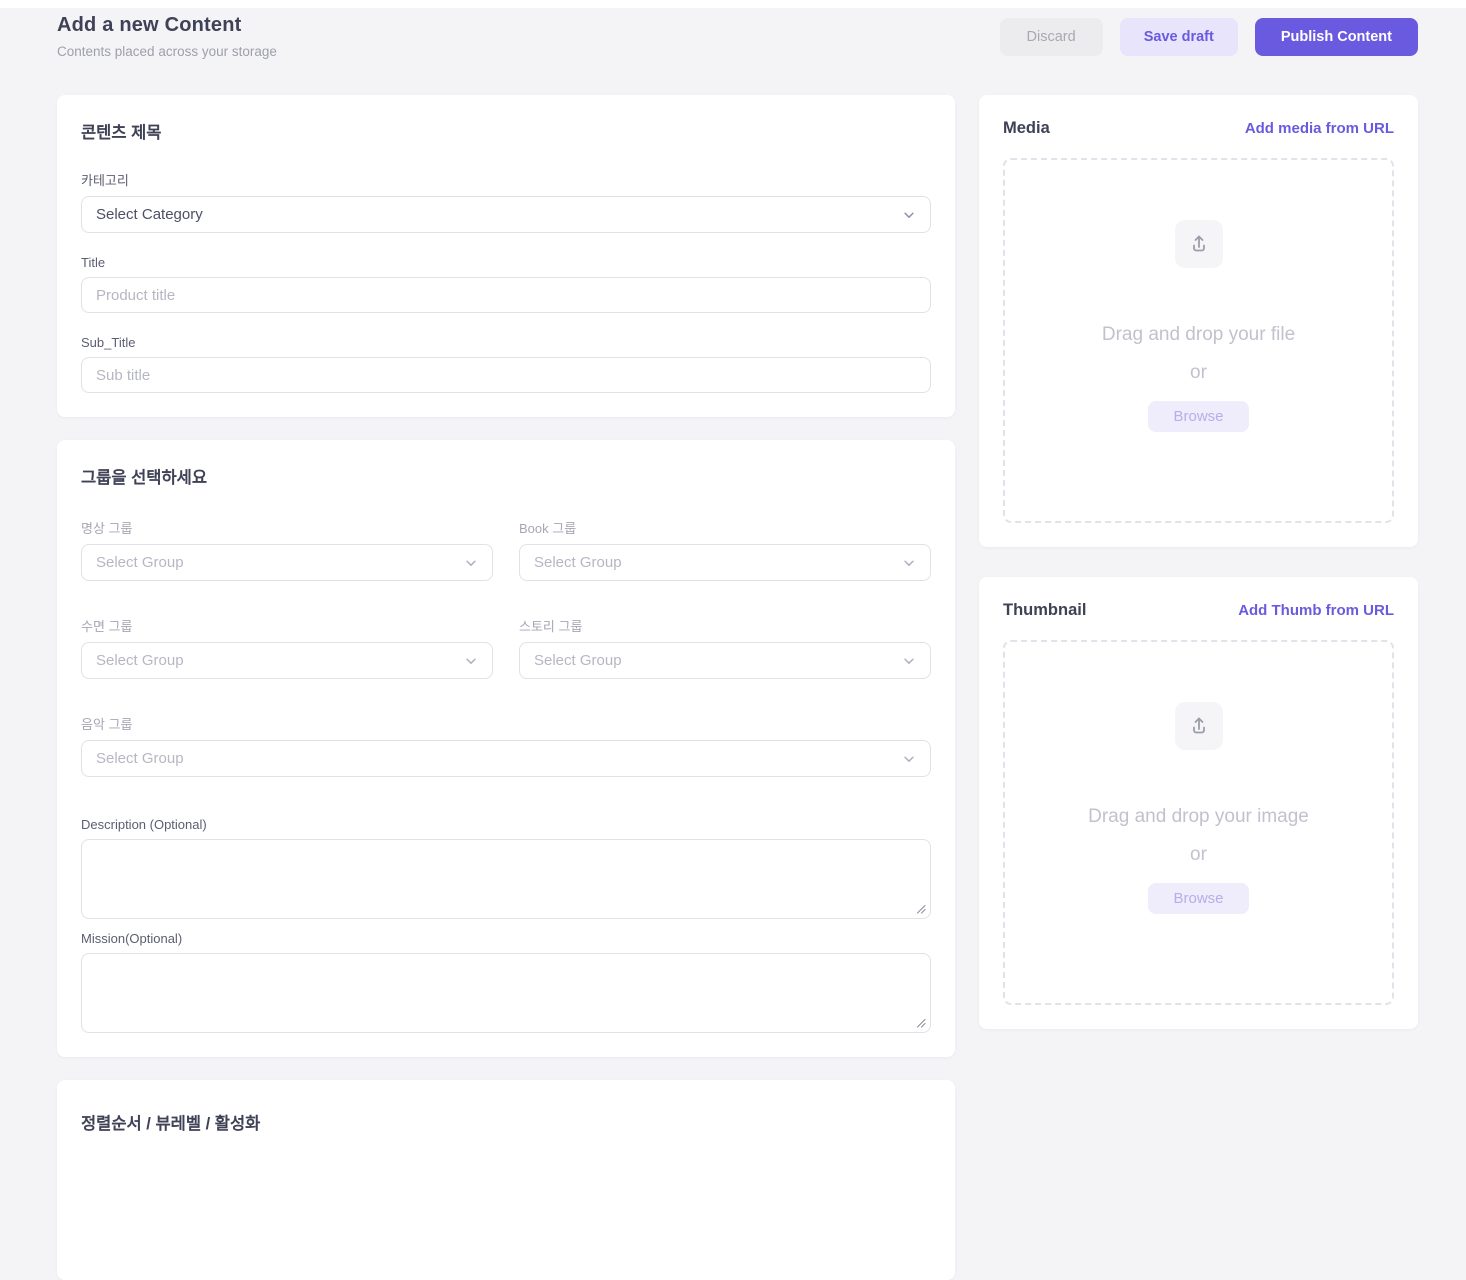 The width and height of the screenshot is (1466, 1280). I want to click on thumbnail-dropzone: Drag and drop your image or Browse, so click(1198, 822).